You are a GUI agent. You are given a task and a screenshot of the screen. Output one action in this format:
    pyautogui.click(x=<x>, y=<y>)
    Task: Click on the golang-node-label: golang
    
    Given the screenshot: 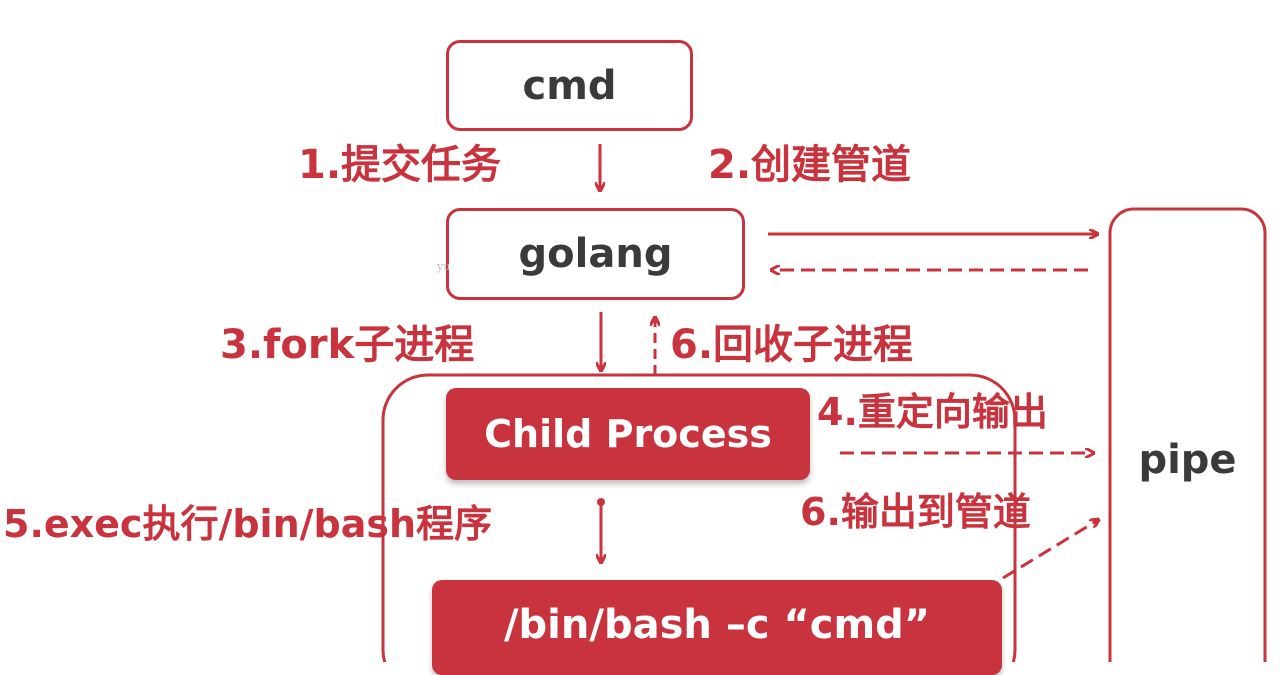 What is the action you would take?
    pyautogui.click(x=595, y=254)
    